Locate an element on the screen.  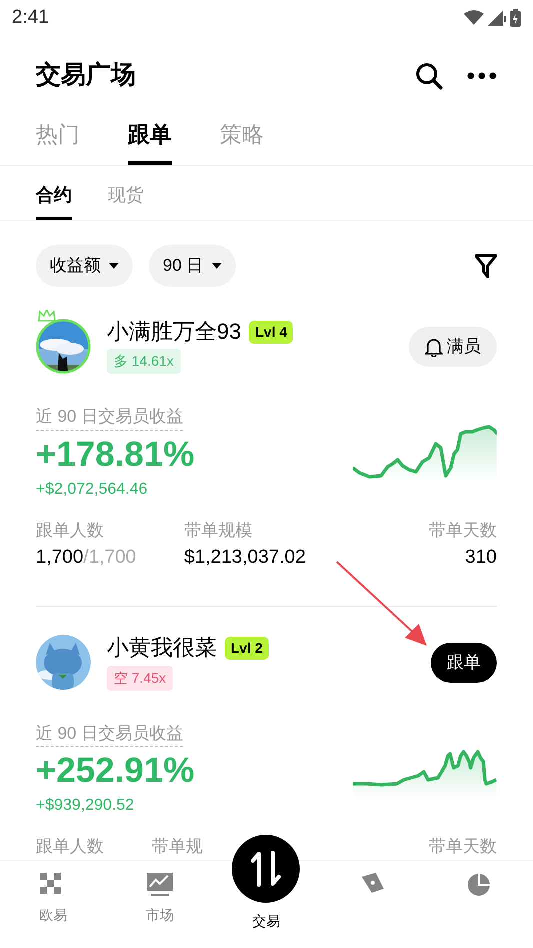
sub-tab: 合约 is located at coordinates (54, 201).